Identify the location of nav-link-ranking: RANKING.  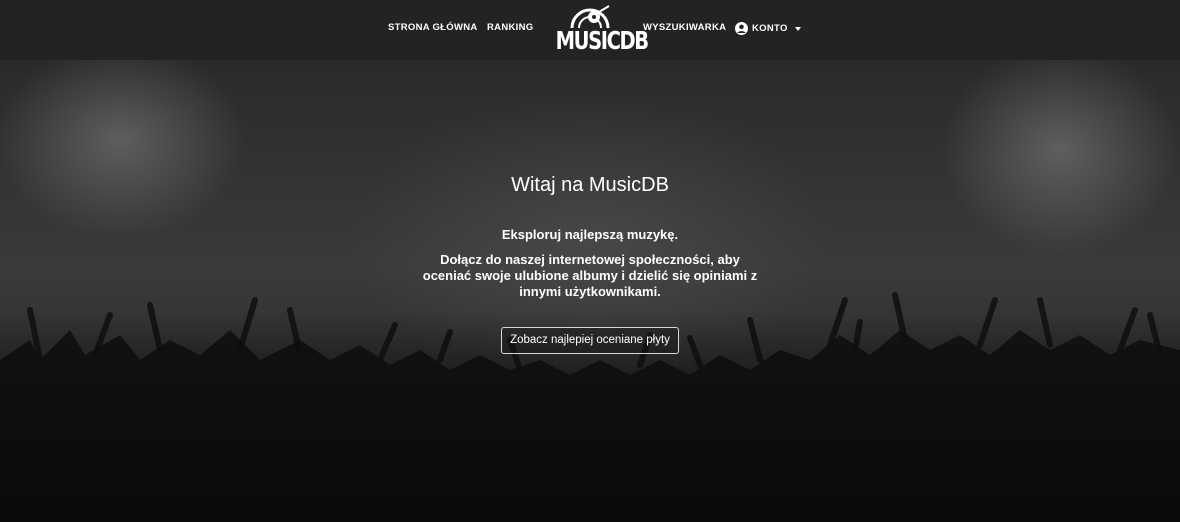
(510, 27).